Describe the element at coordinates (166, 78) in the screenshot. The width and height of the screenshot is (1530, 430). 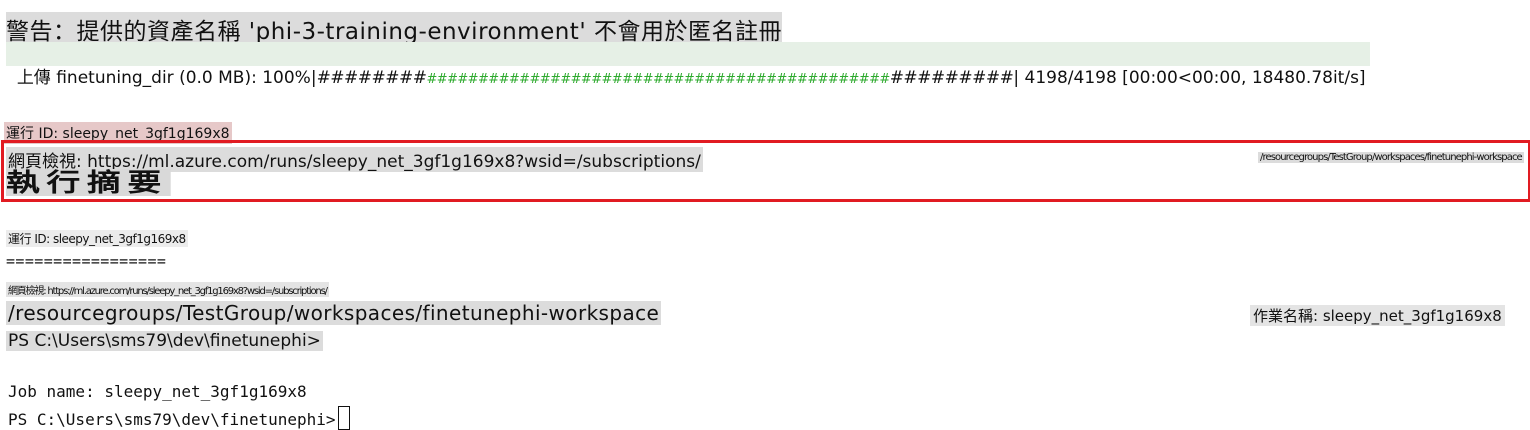
I see `upload-prefix: 上傳 finetuning_dir (0.0 MB): 100%|` at that location.